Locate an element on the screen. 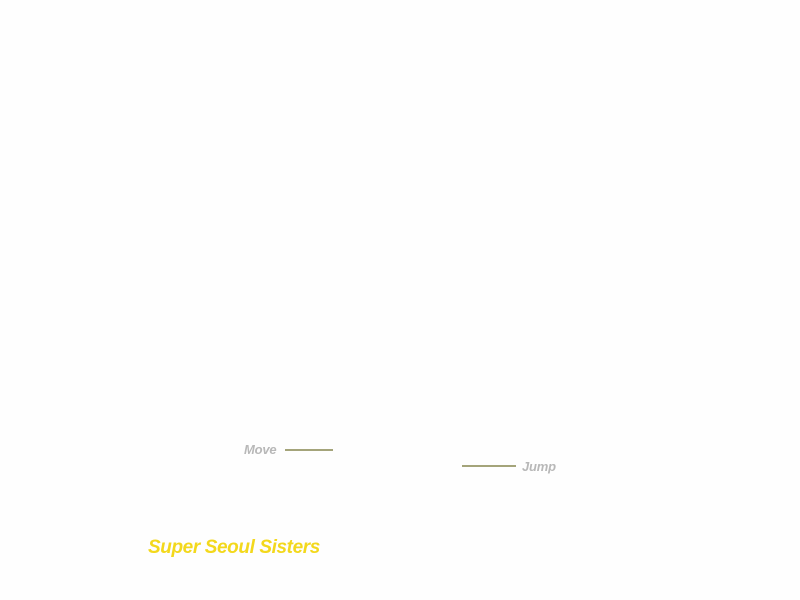  move-control-label: Move is located at coordinates (260, 449).